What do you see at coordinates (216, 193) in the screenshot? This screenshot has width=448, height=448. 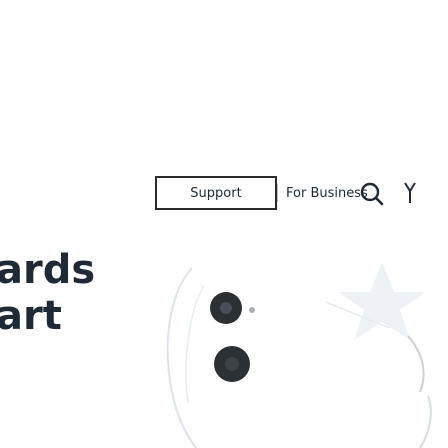 I see `nav-item-support: Support` at bounding box center [216, 193].